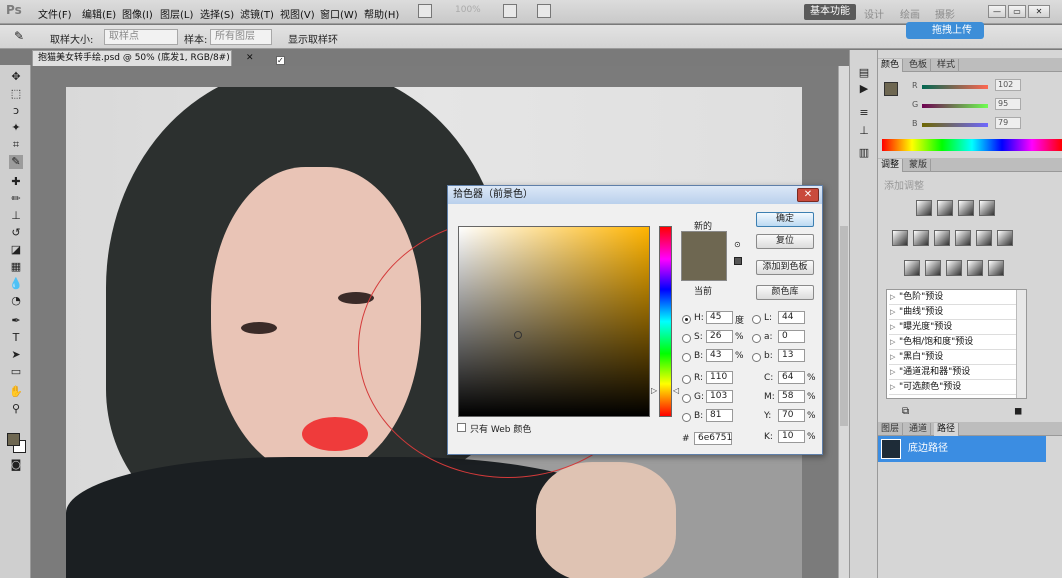 The width and height of the screenshot is (1062, 578). I want to click on slider-b, so click(955, 125).